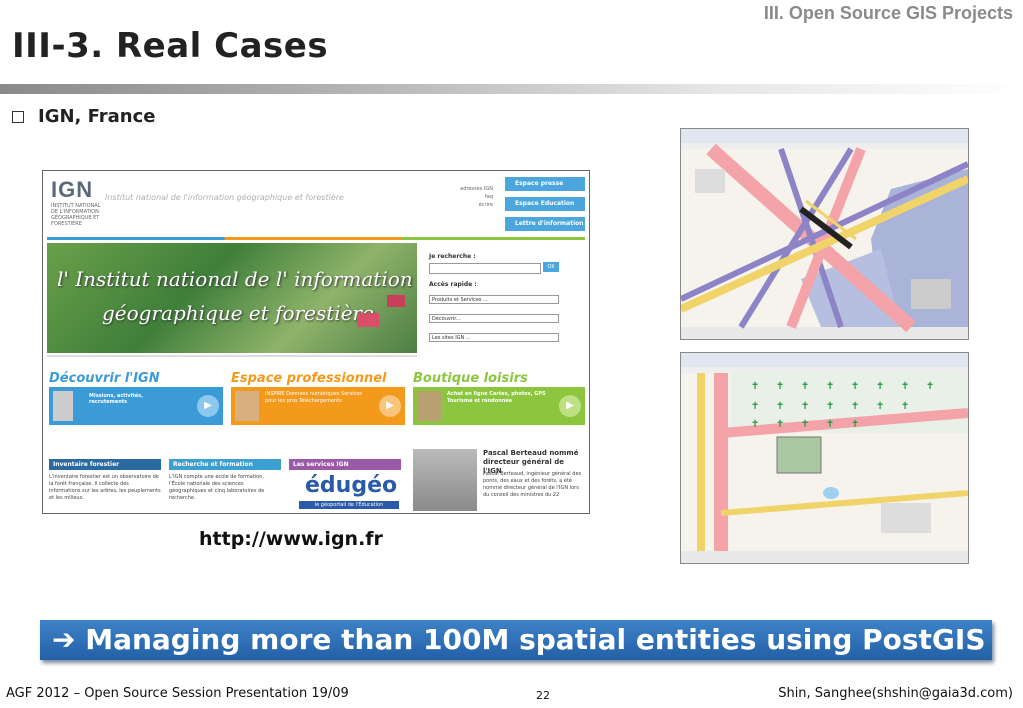 The height and width of the screenshot is (708, 1023). I want to click on panel-text: Missions, activités, recrutements, so click(116, 399).